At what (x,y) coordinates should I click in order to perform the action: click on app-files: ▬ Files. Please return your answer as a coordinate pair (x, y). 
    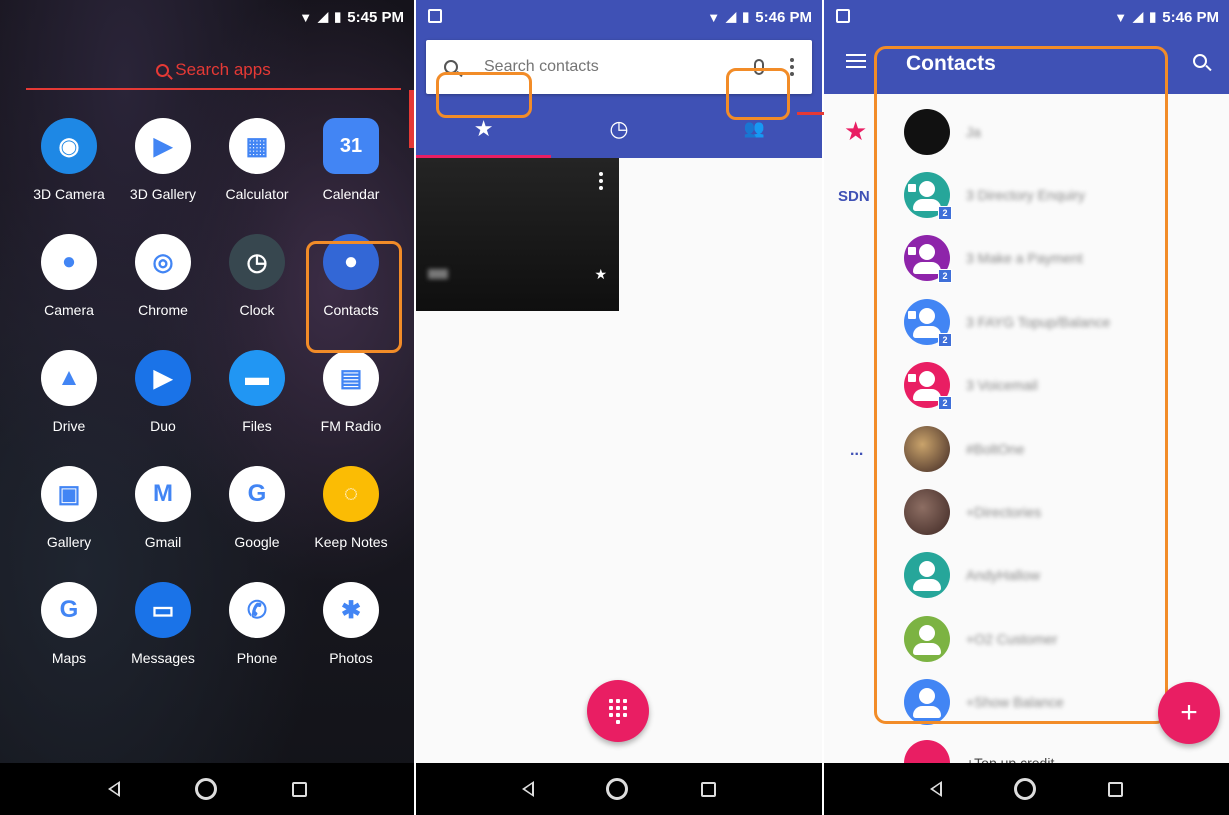
    Looking at the image, I should click on (257, 392).